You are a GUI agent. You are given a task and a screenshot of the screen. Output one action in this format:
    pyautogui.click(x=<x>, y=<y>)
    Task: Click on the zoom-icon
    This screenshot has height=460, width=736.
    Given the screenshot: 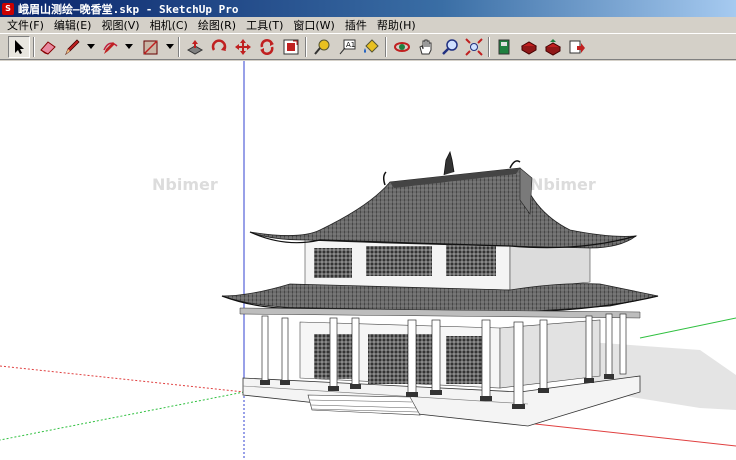 What is the action you would take?
    pyautogui.click(x=450, y=47)
    